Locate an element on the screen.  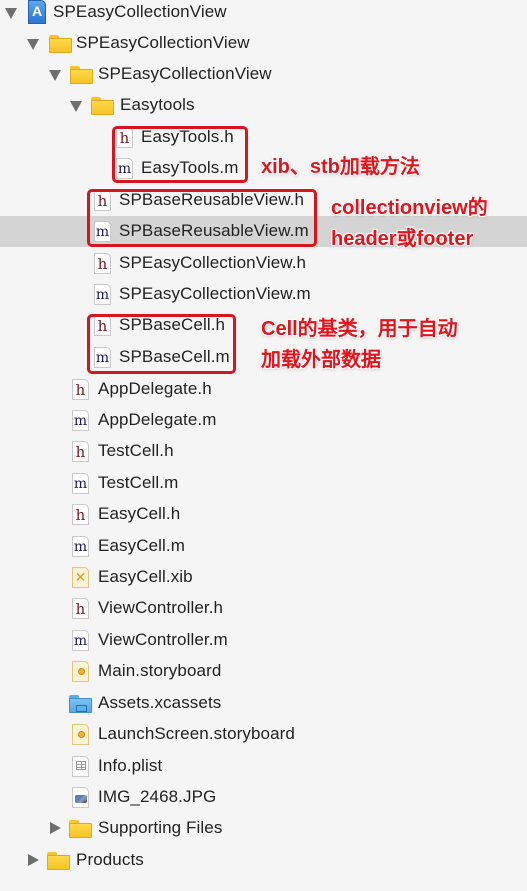
file-label: TestCell.m is located at coordinates (138, 482).